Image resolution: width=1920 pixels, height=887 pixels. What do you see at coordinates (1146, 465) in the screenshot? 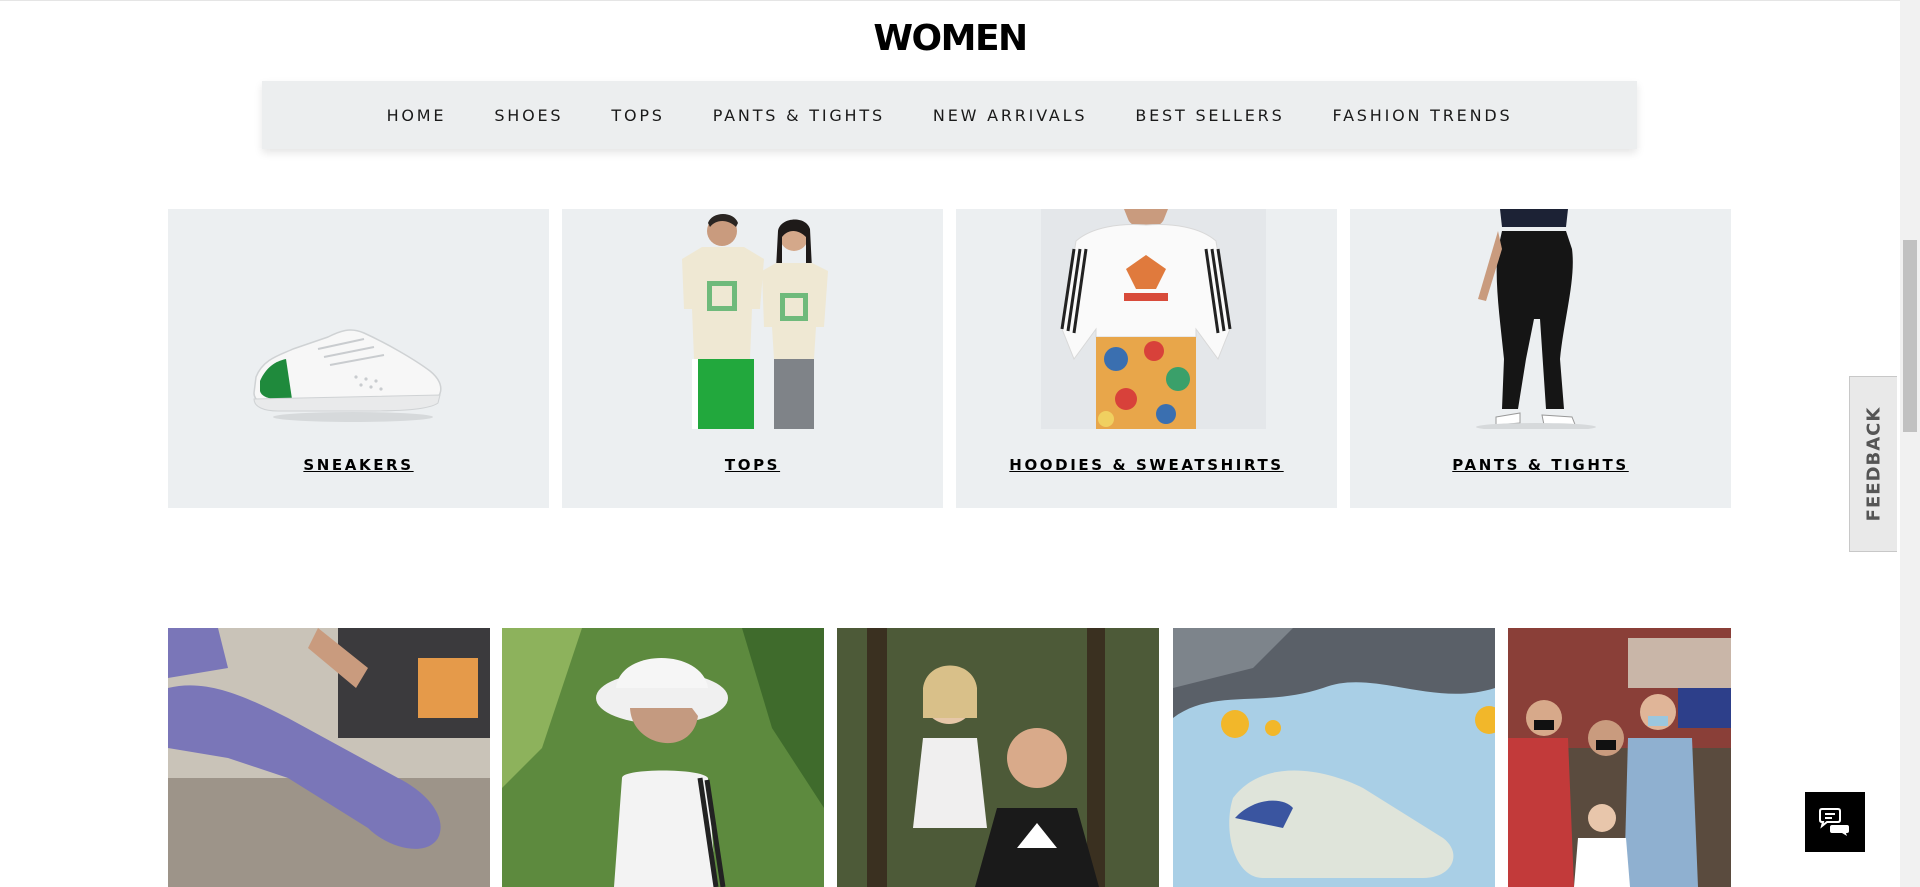
I see `category-label: HOODIES & SWEATSHIRTS` at bounding box center [1146, 465].